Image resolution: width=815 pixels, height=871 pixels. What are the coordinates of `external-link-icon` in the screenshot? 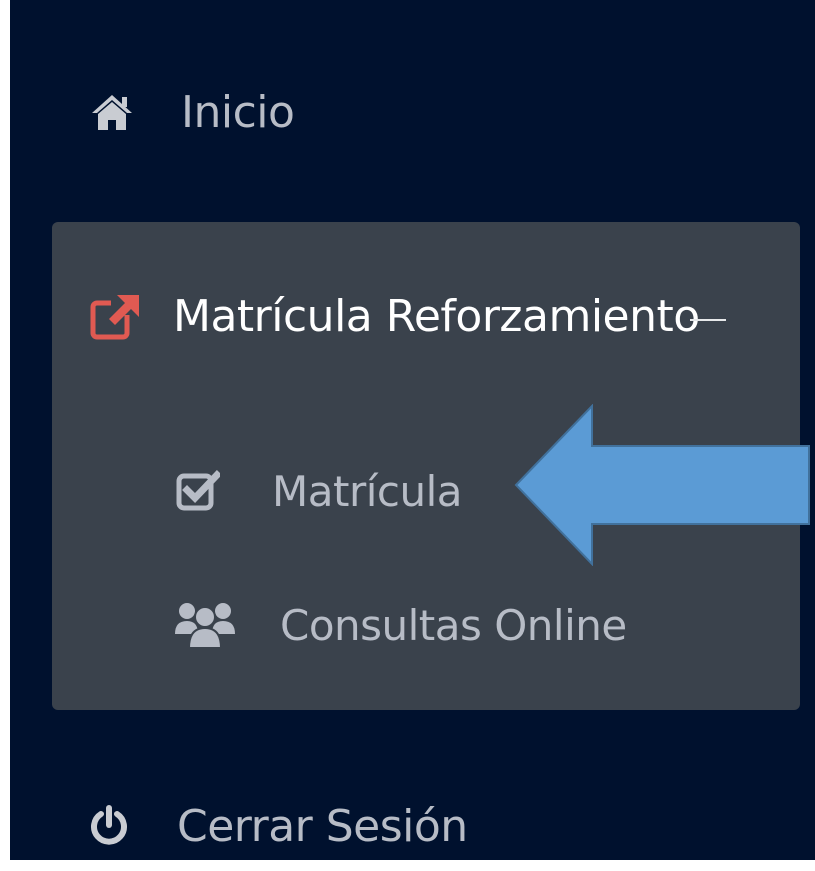 It's located at (118, 316).